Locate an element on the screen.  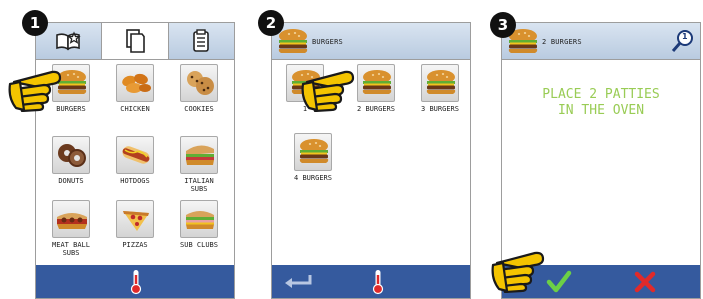
menu-item-pizzas: PIZZAS is located at coordinates (135, 224).